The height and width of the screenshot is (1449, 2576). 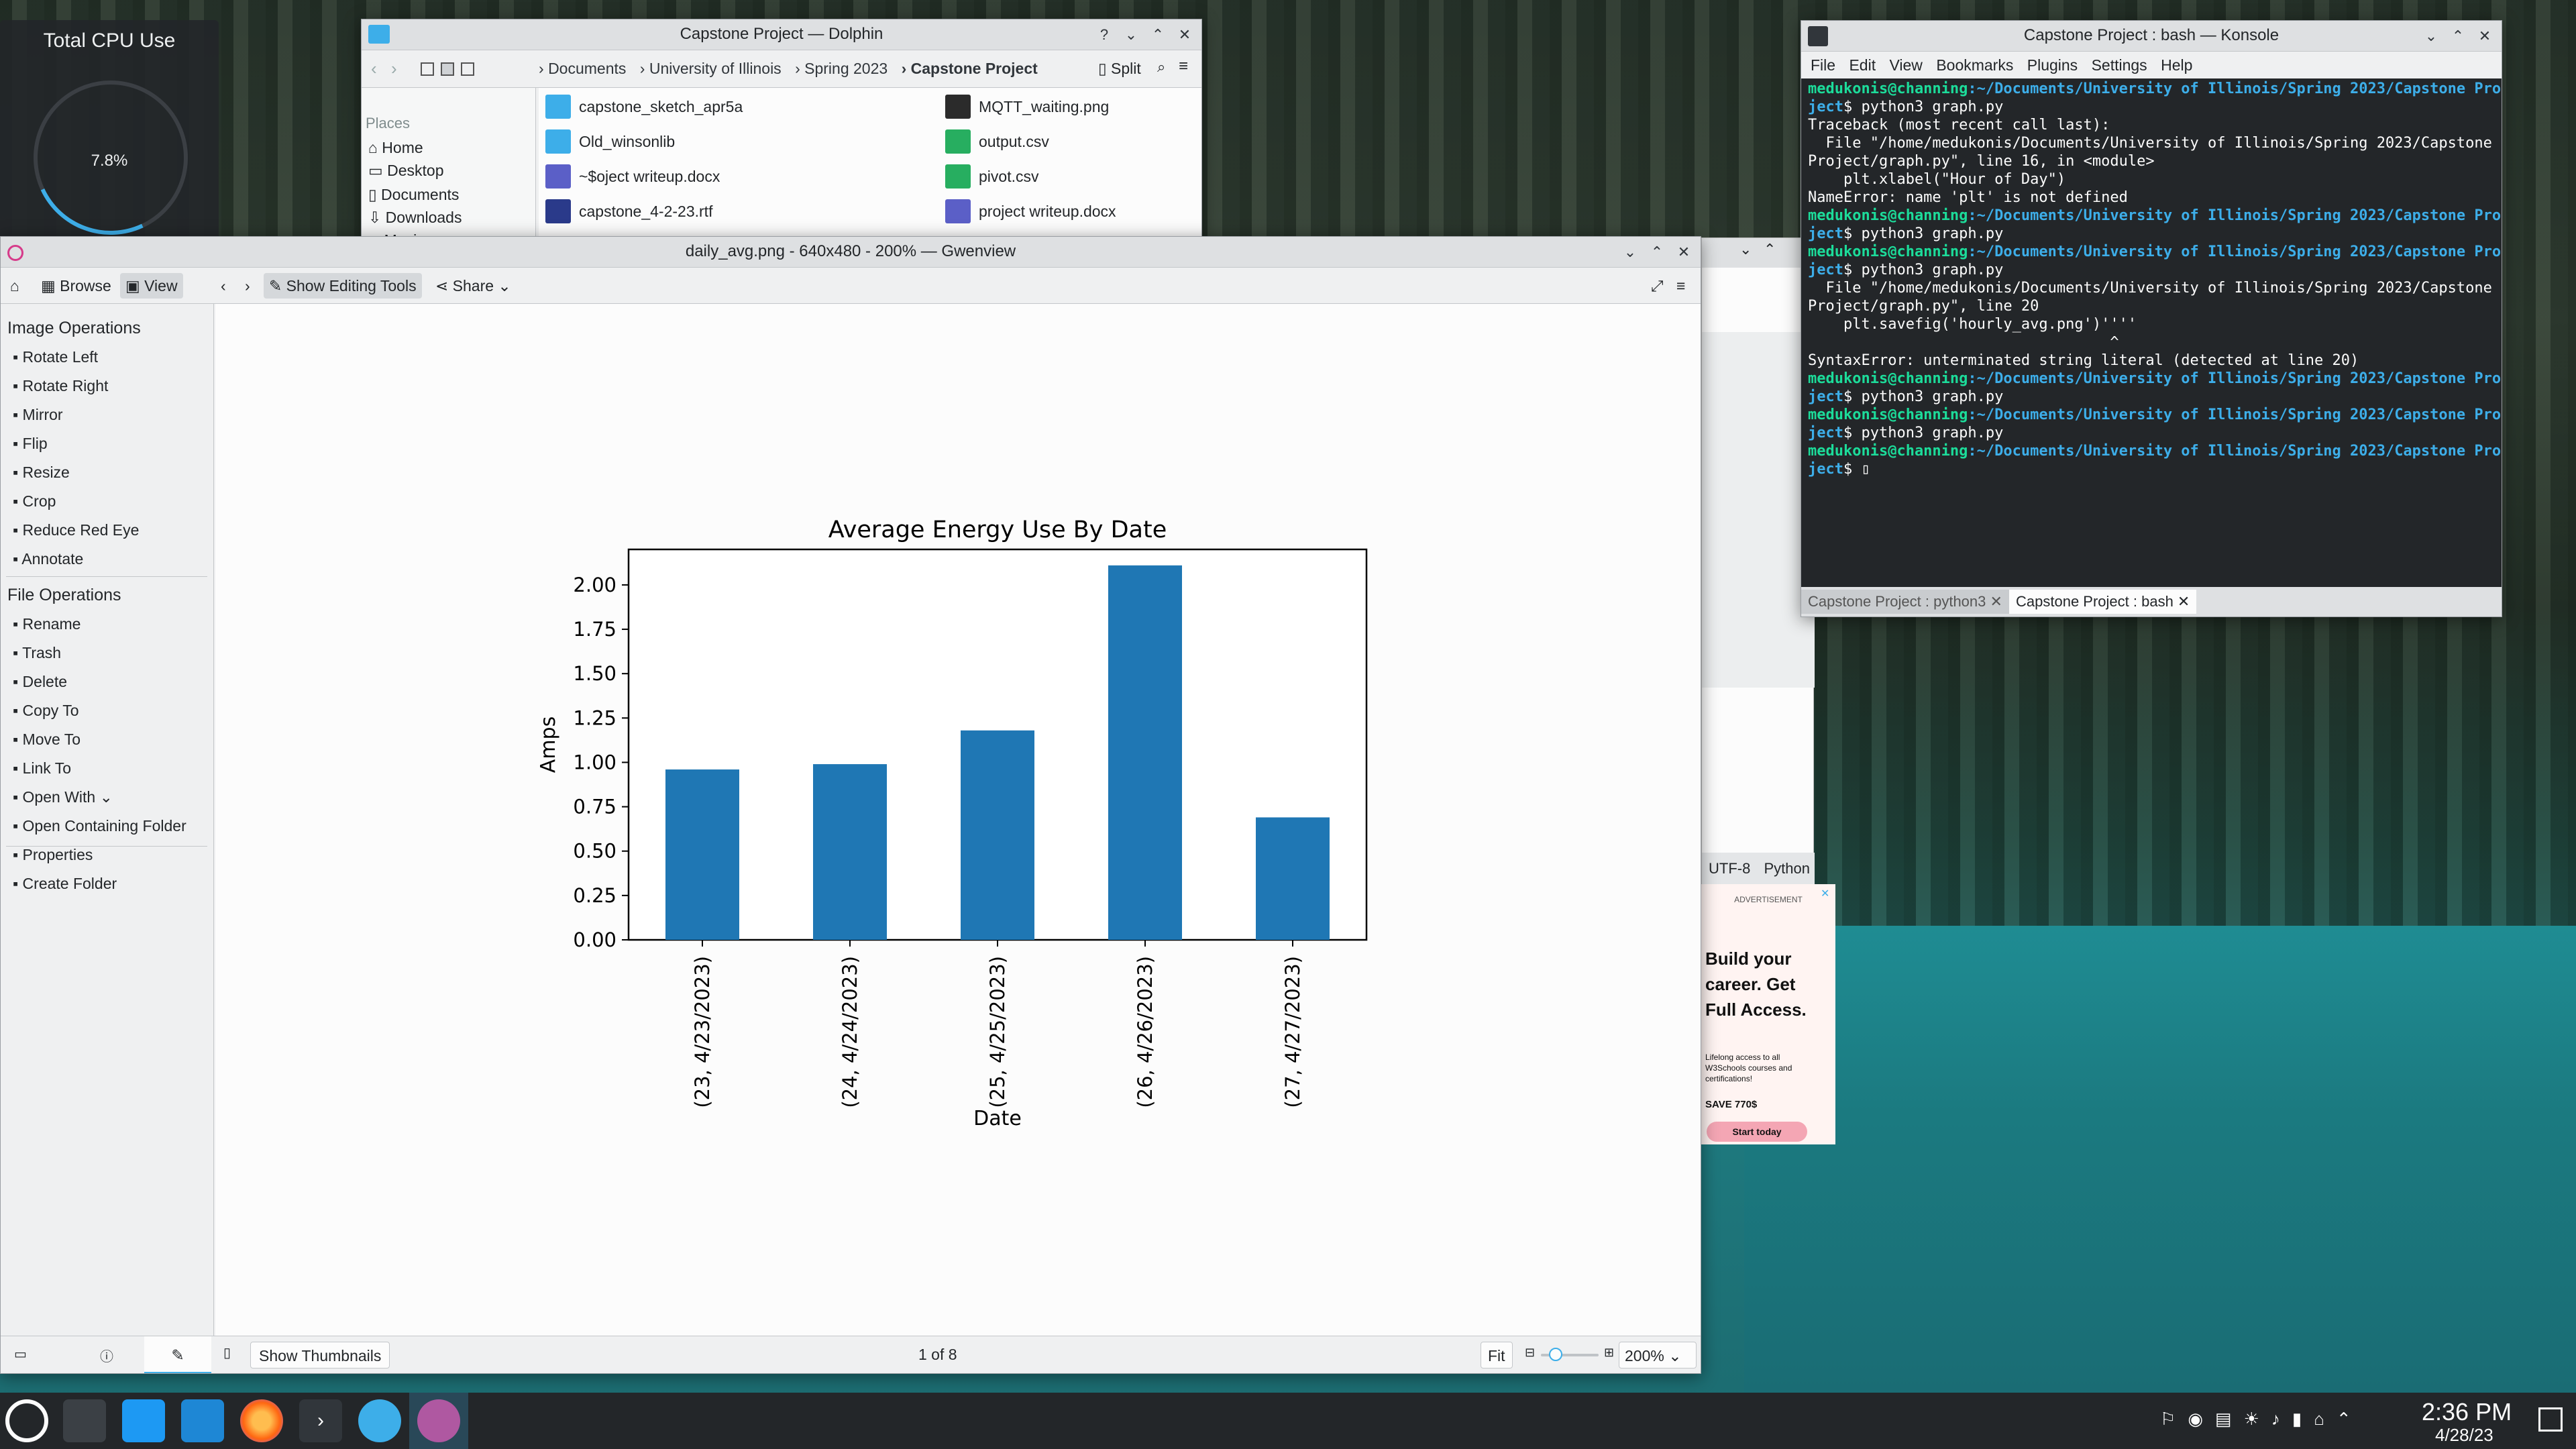 What do you see at coordinates (202, 1420) in the screenshot?
I see `dolphin-task-icon` at bounding box center [202, 1420].